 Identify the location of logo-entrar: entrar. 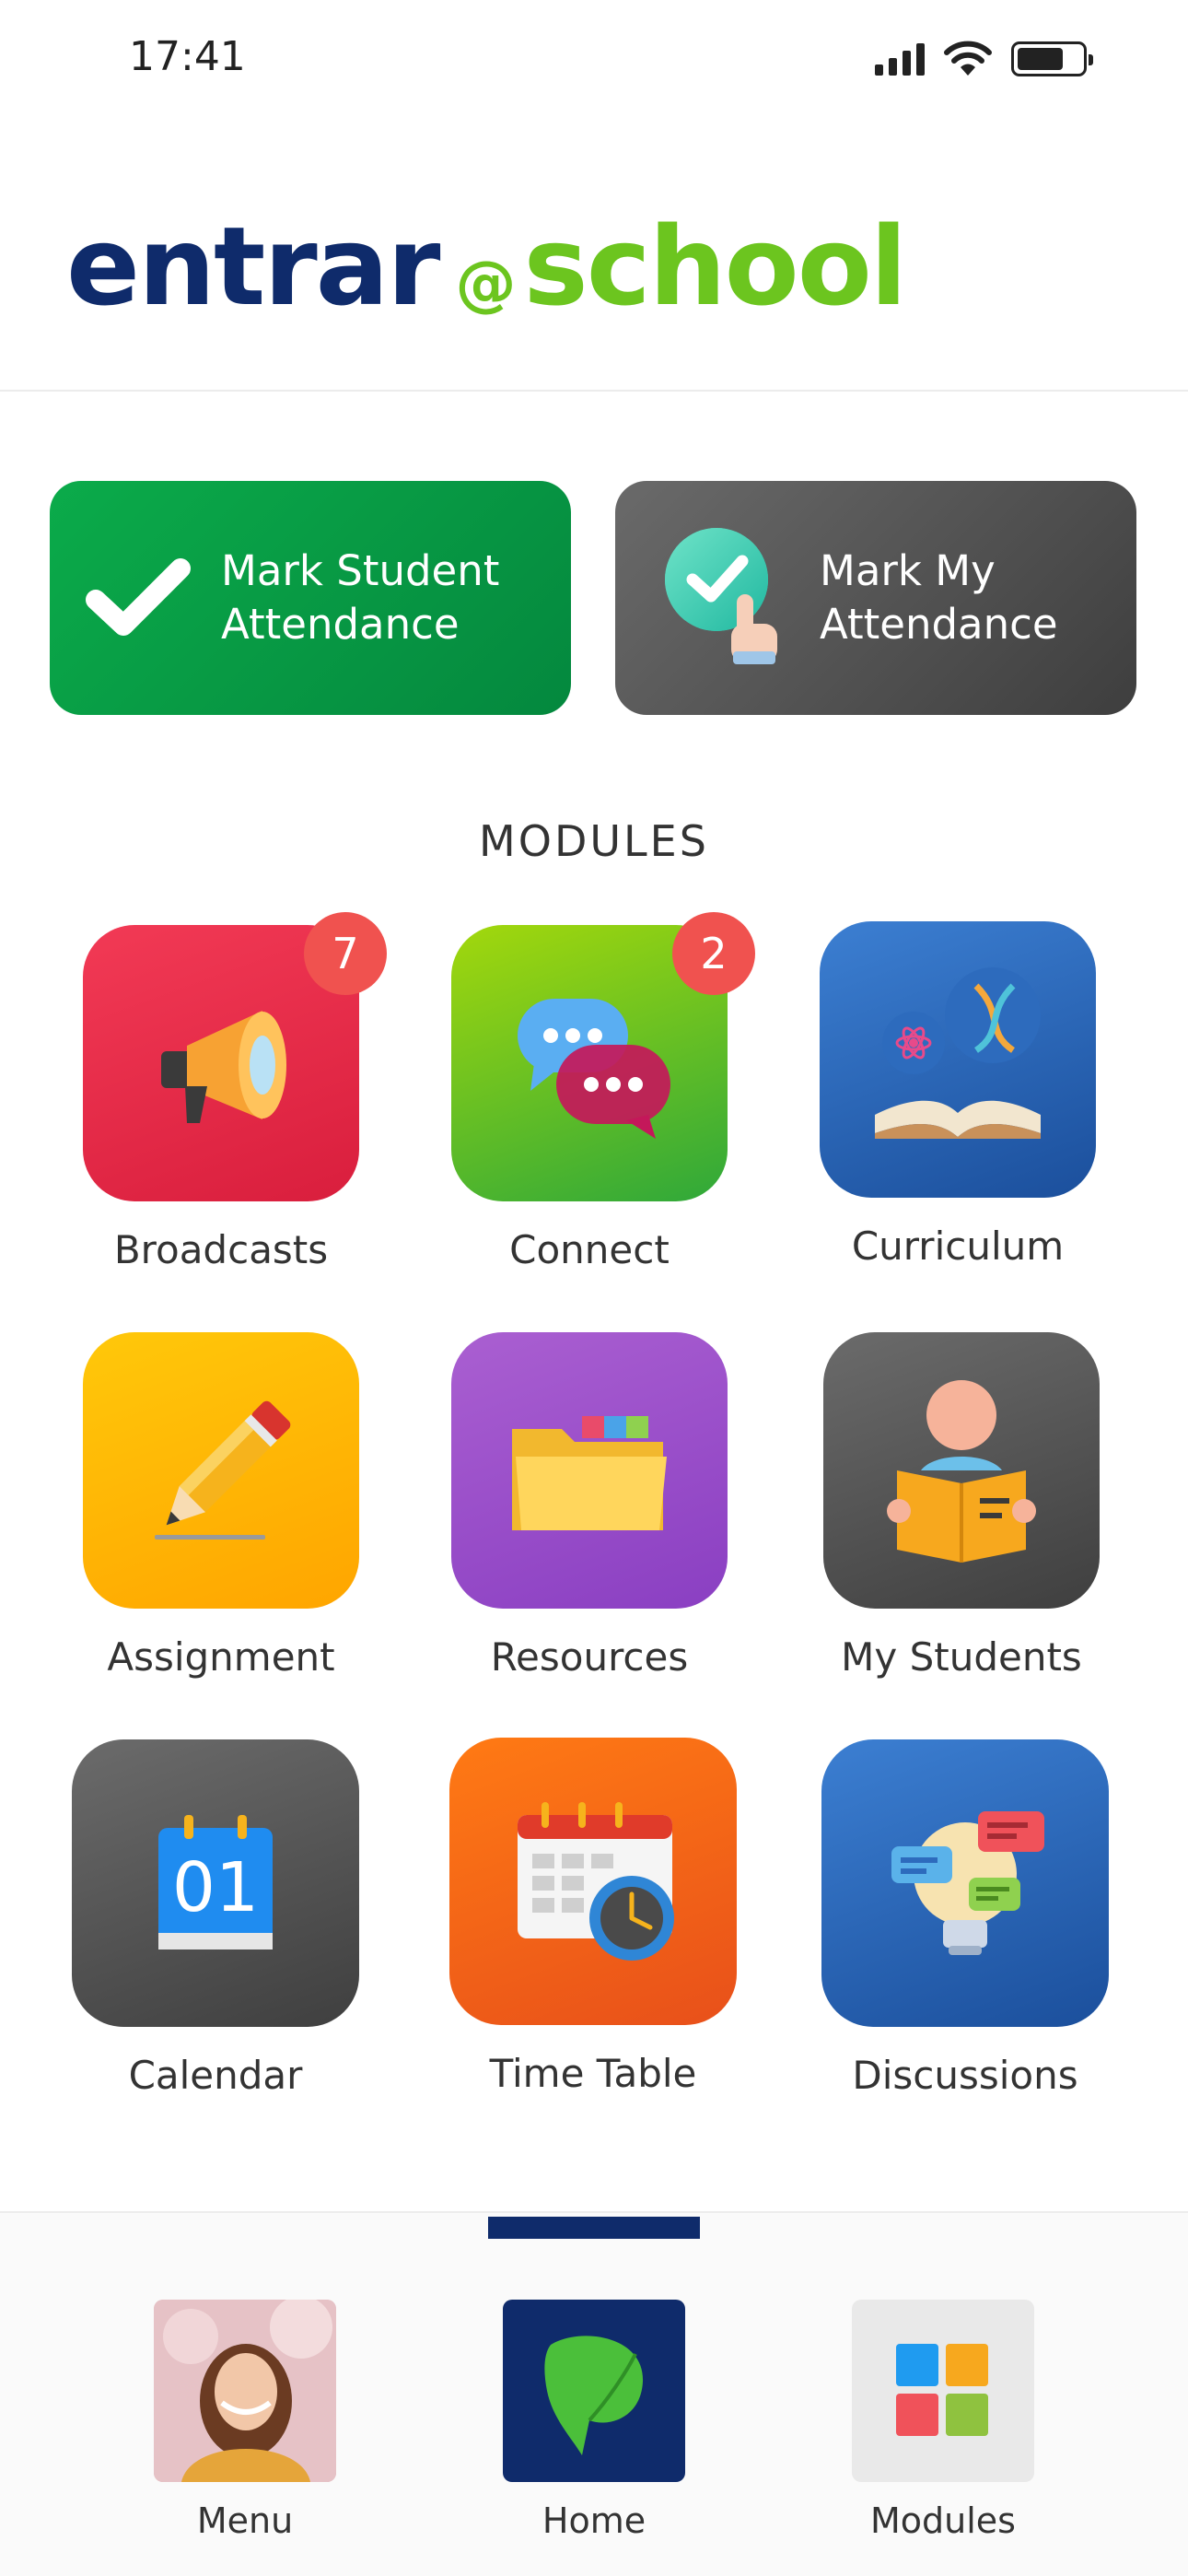
(253, 266).